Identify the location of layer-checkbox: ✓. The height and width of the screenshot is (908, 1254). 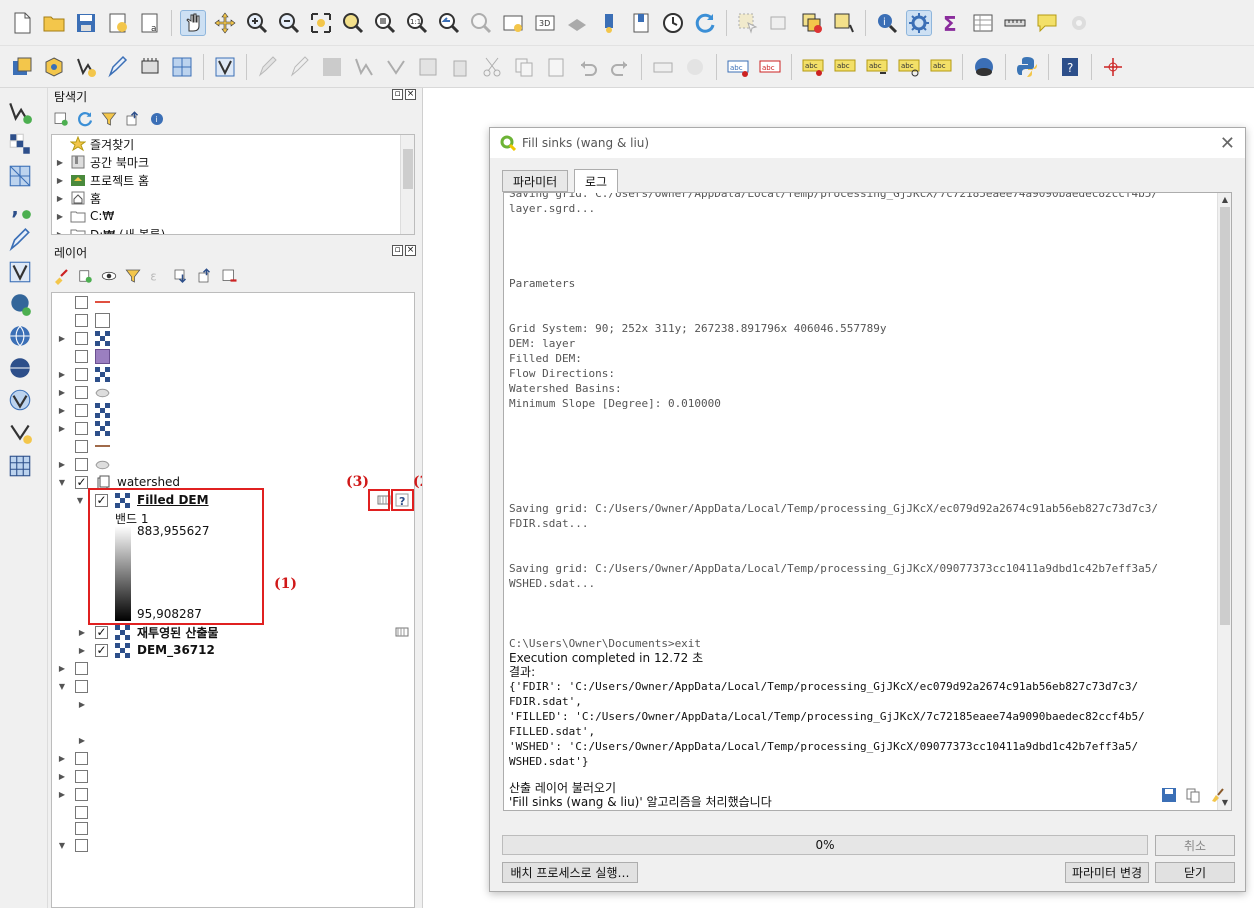
(101, 650).